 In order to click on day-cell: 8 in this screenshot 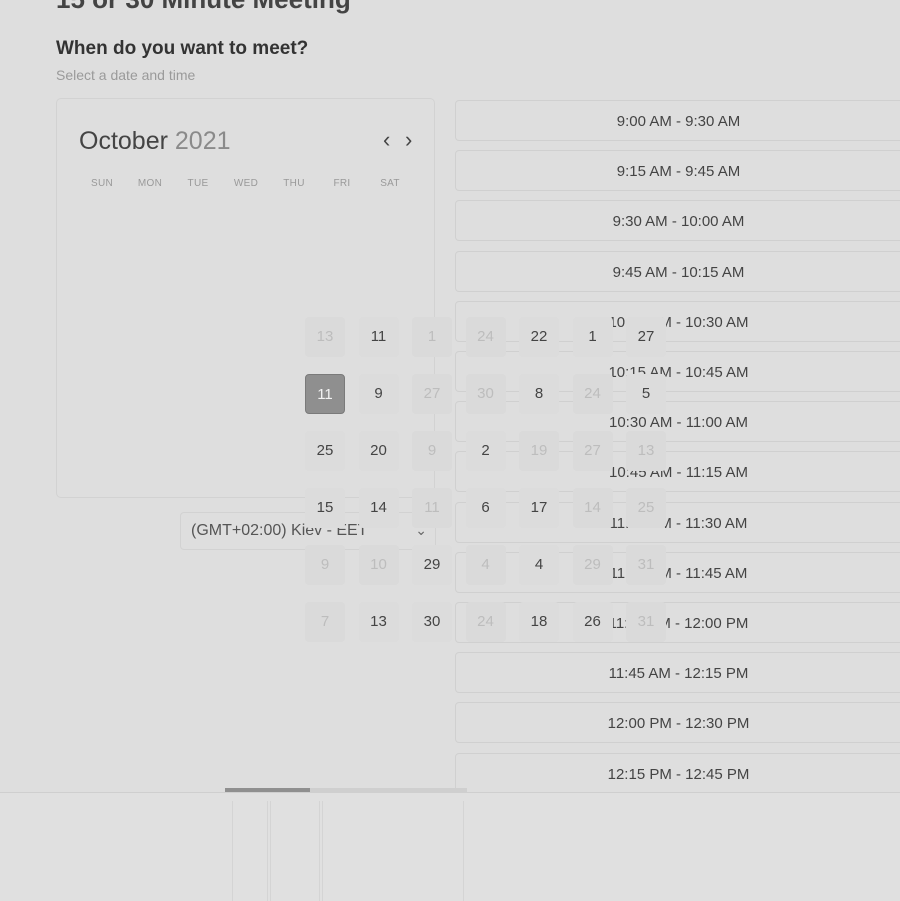, I will do `click(539, 394)`.